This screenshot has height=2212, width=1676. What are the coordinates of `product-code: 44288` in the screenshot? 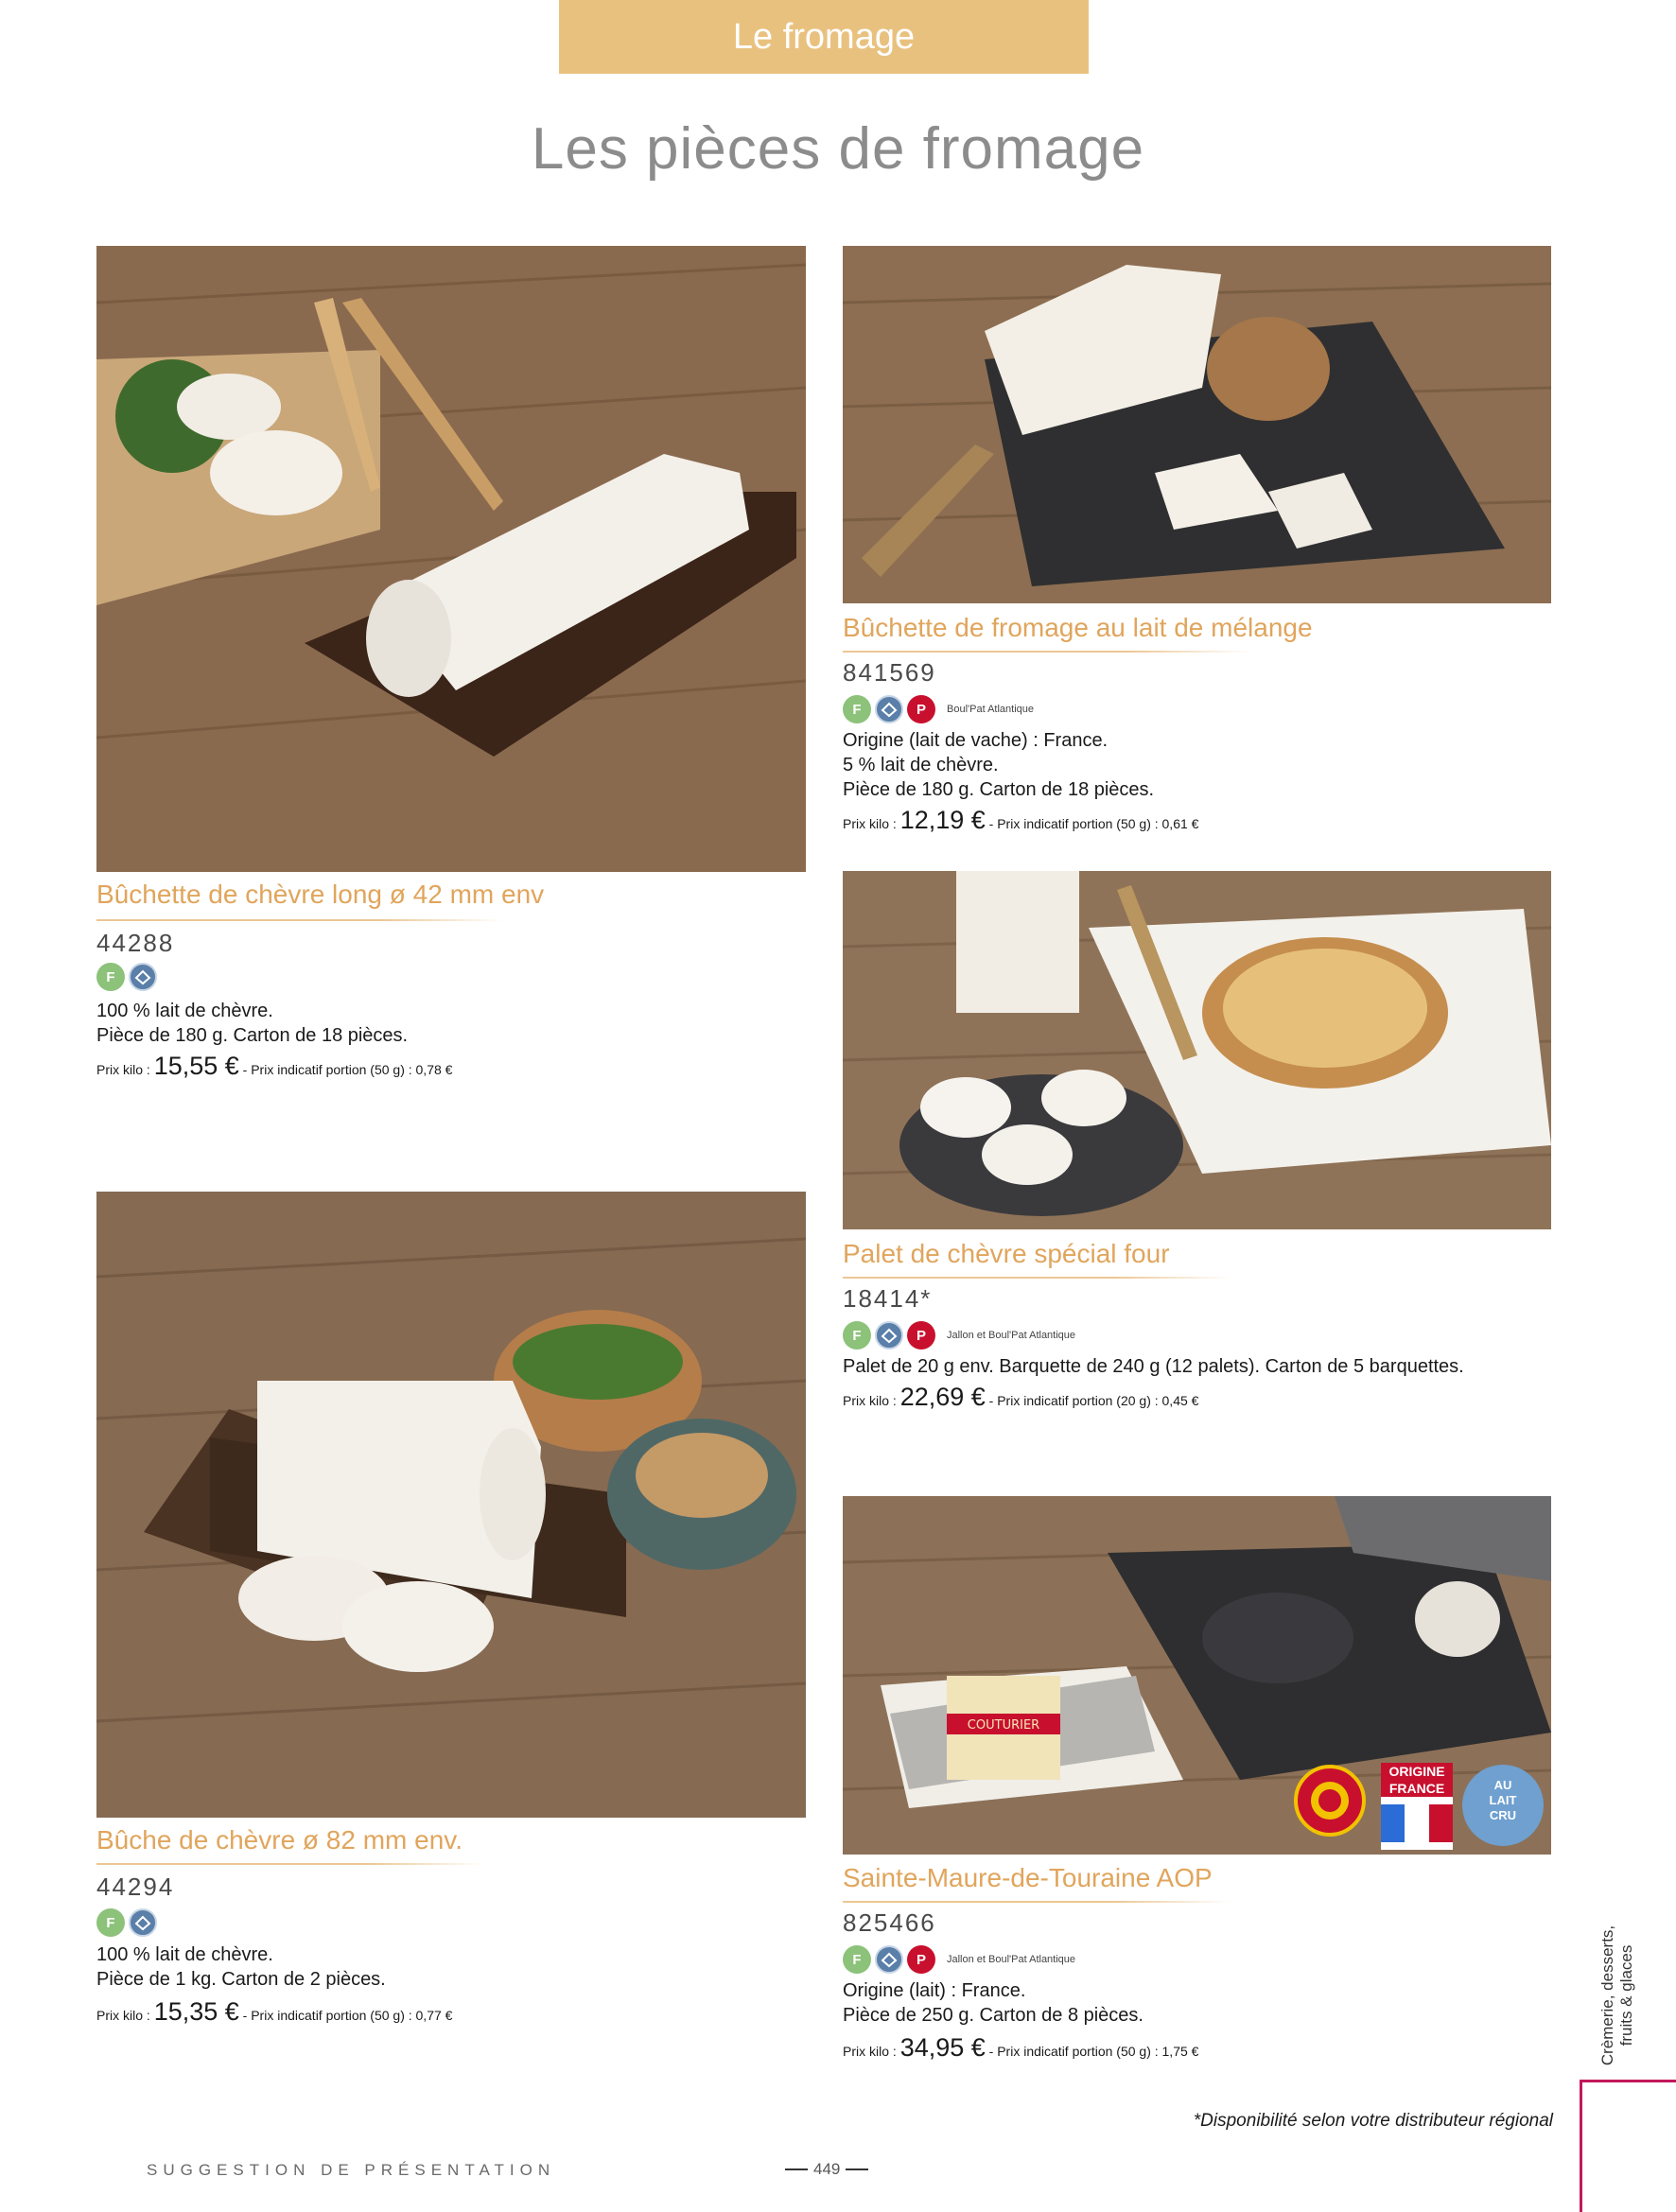 It's located at (135, 943).